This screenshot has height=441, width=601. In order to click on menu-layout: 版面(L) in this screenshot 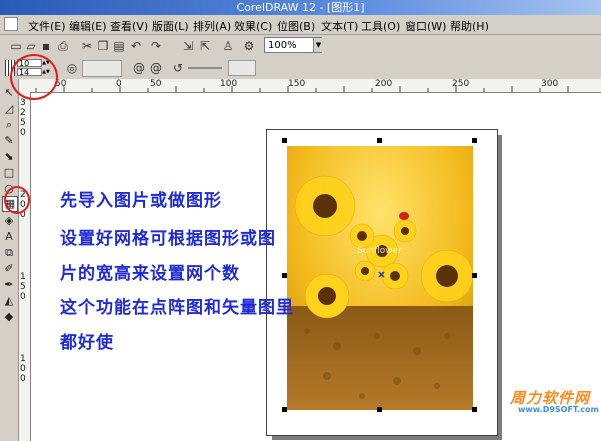, I will do `click(170, 26)`.